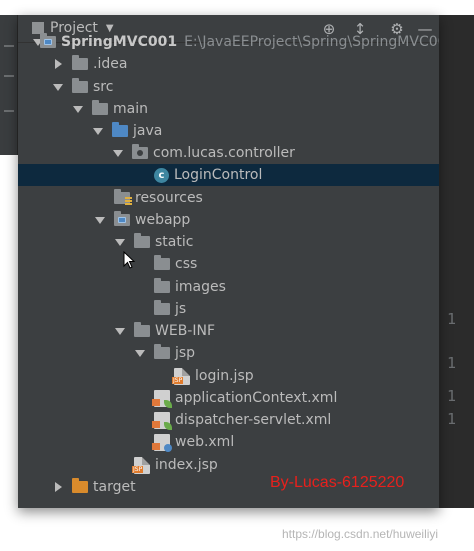 Image resolution: width=474 pixels, height=551 pixels. What do you see at coordinates (185, 353) in the screenshot?
I see `tree-item-label: jsp` at bounding box center [185, 353].